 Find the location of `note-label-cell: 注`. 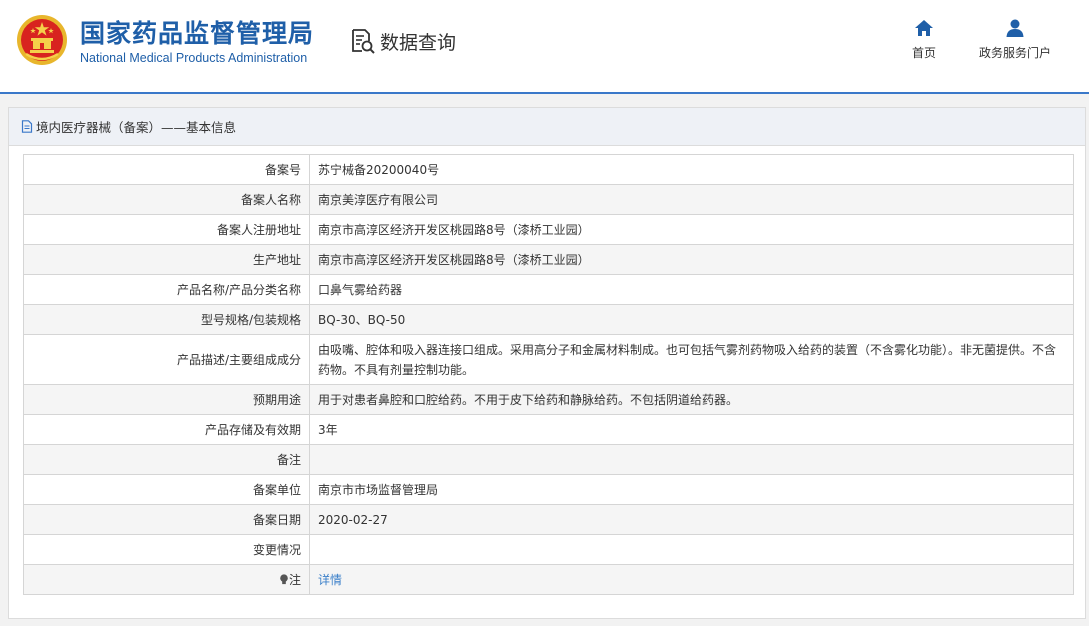

note-label-cell: 注 is located at coordinates (166, 579).